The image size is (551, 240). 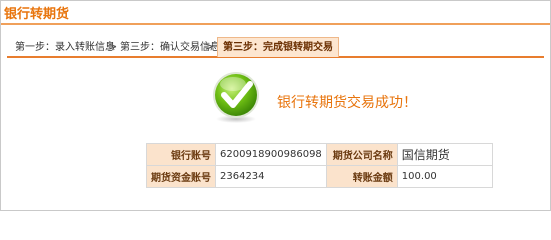 I want to click on step-1-label: 第一步：录入转账信息, so click(x=65, y=47).